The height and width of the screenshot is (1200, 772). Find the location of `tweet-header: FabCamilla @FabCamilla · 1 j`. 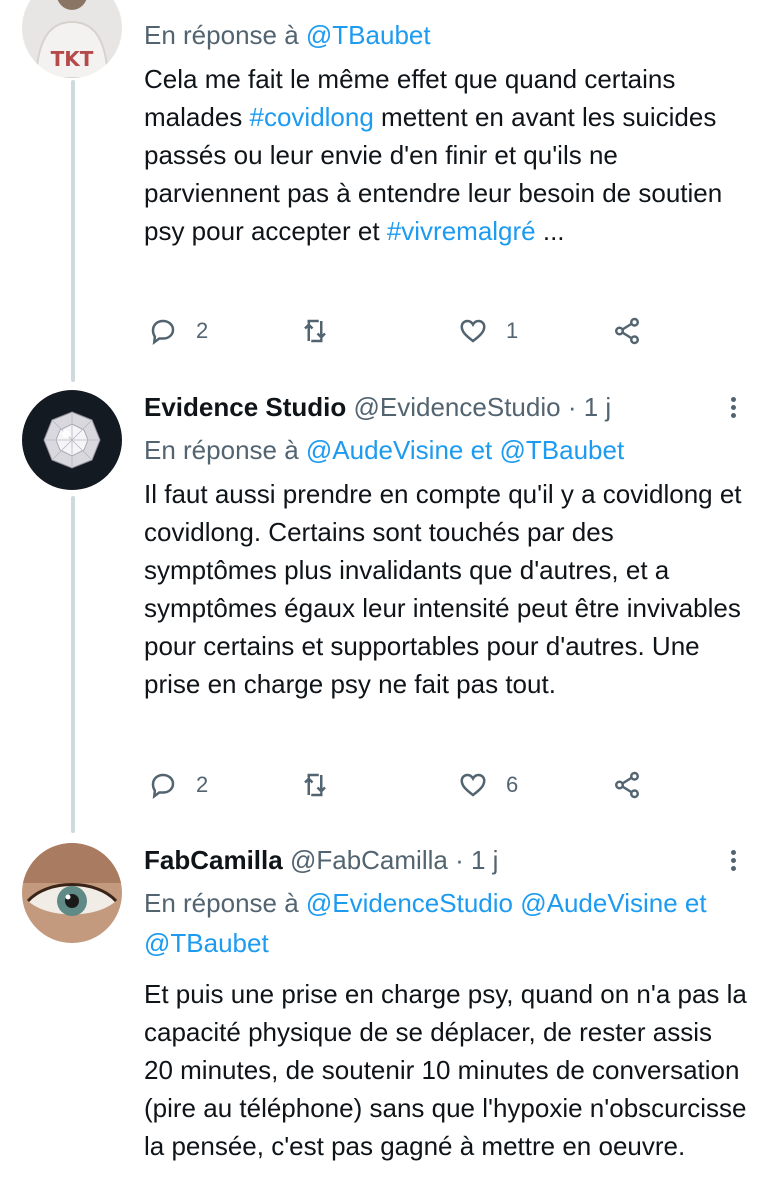

tweet-header: FabCamilla @FabCamilla · 1 j is located at coordinates (446, 860).